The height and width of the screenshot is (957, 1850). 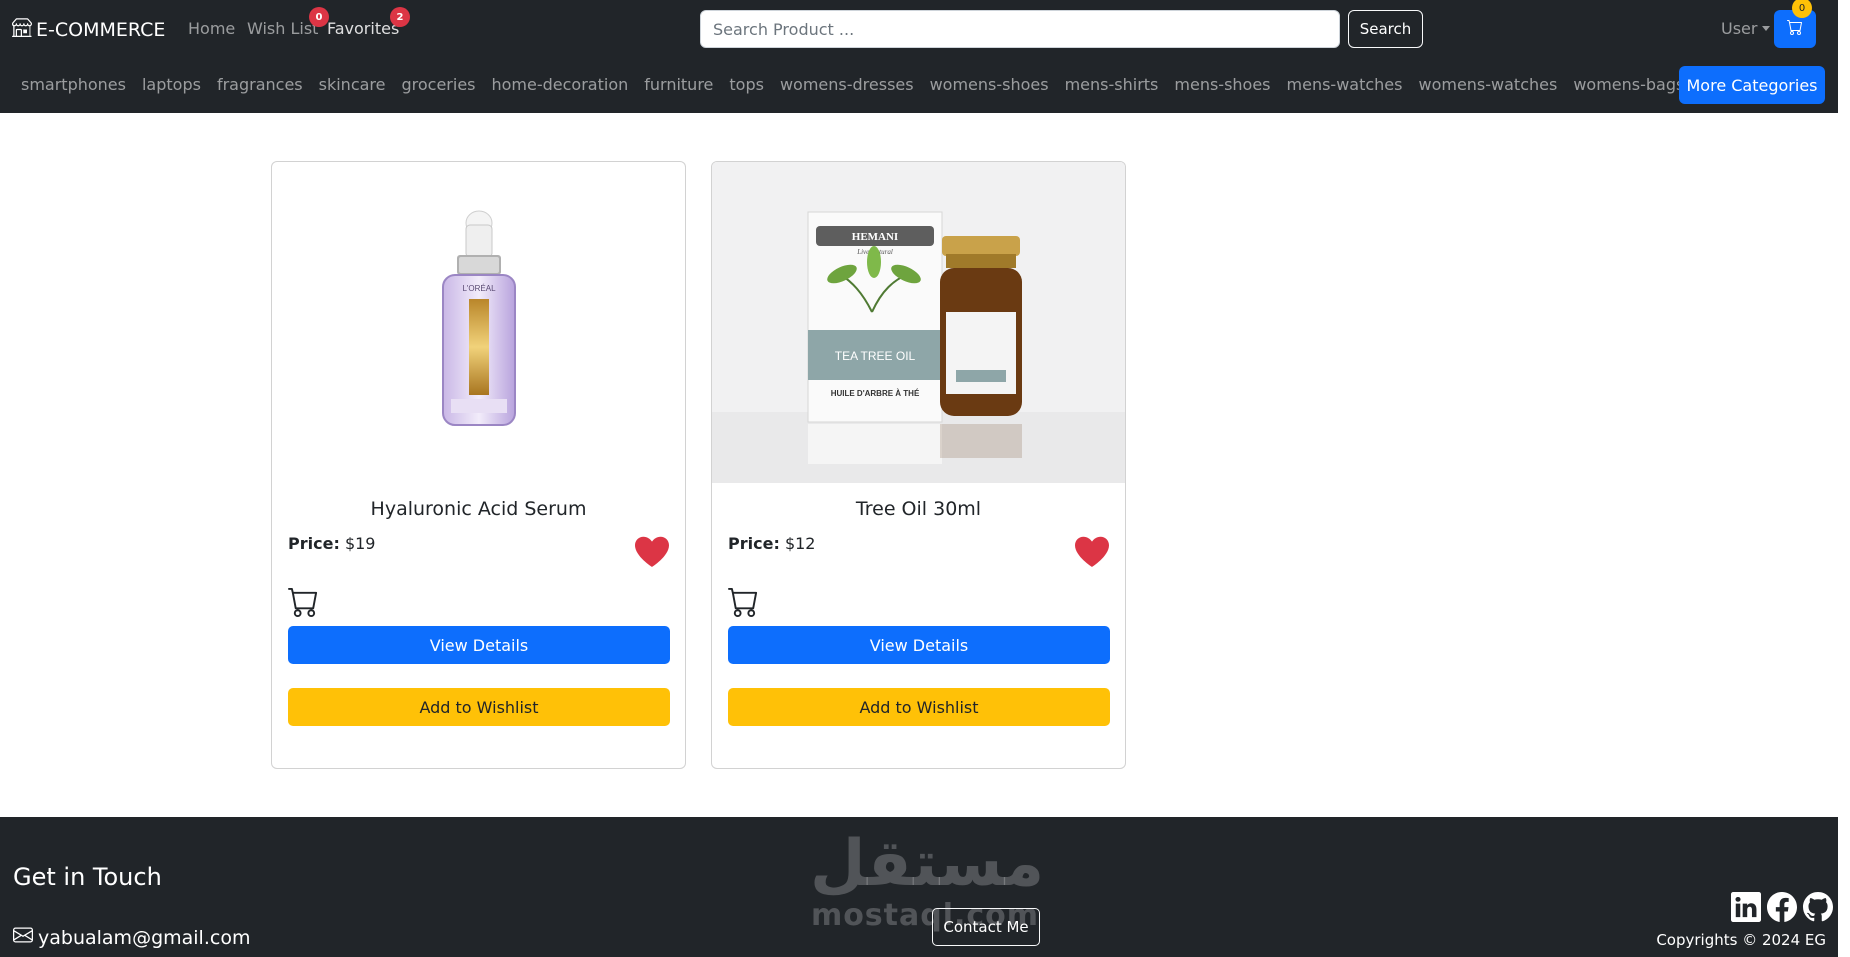 I want to click on nav-home-link: Home, so click(x=211, y=28).